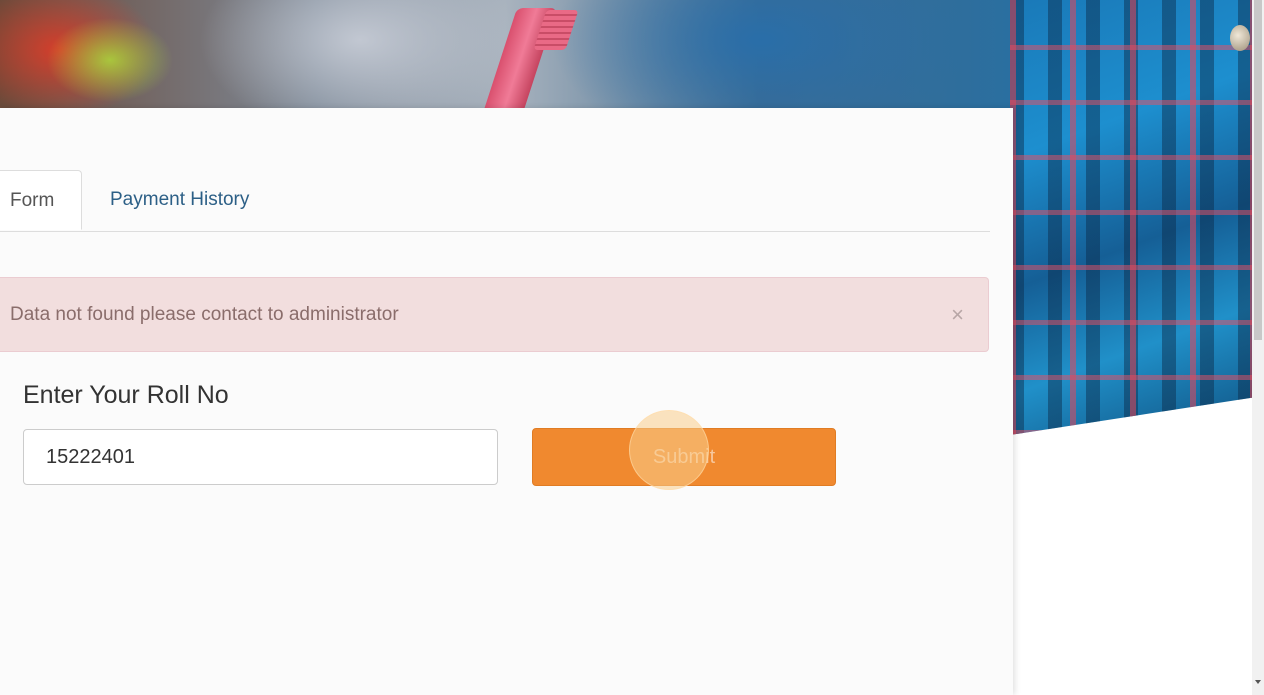 The width and height of the screenshot is (1264, 695). Describe the element at coordinates (1240, 38) in the screenshot. I see `shirt-button-image` at that location.